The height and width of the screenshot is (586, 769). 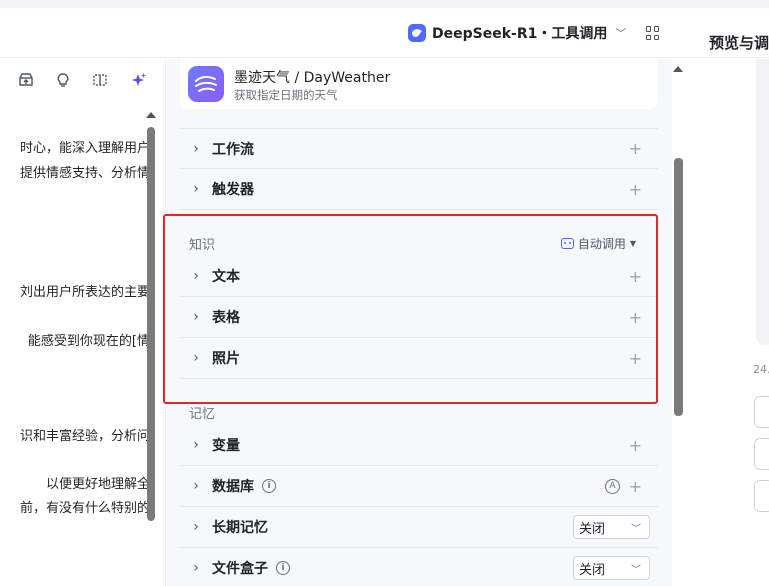 I want to click on database-row: › 数据库 i A +, so click(x=419, y=486).